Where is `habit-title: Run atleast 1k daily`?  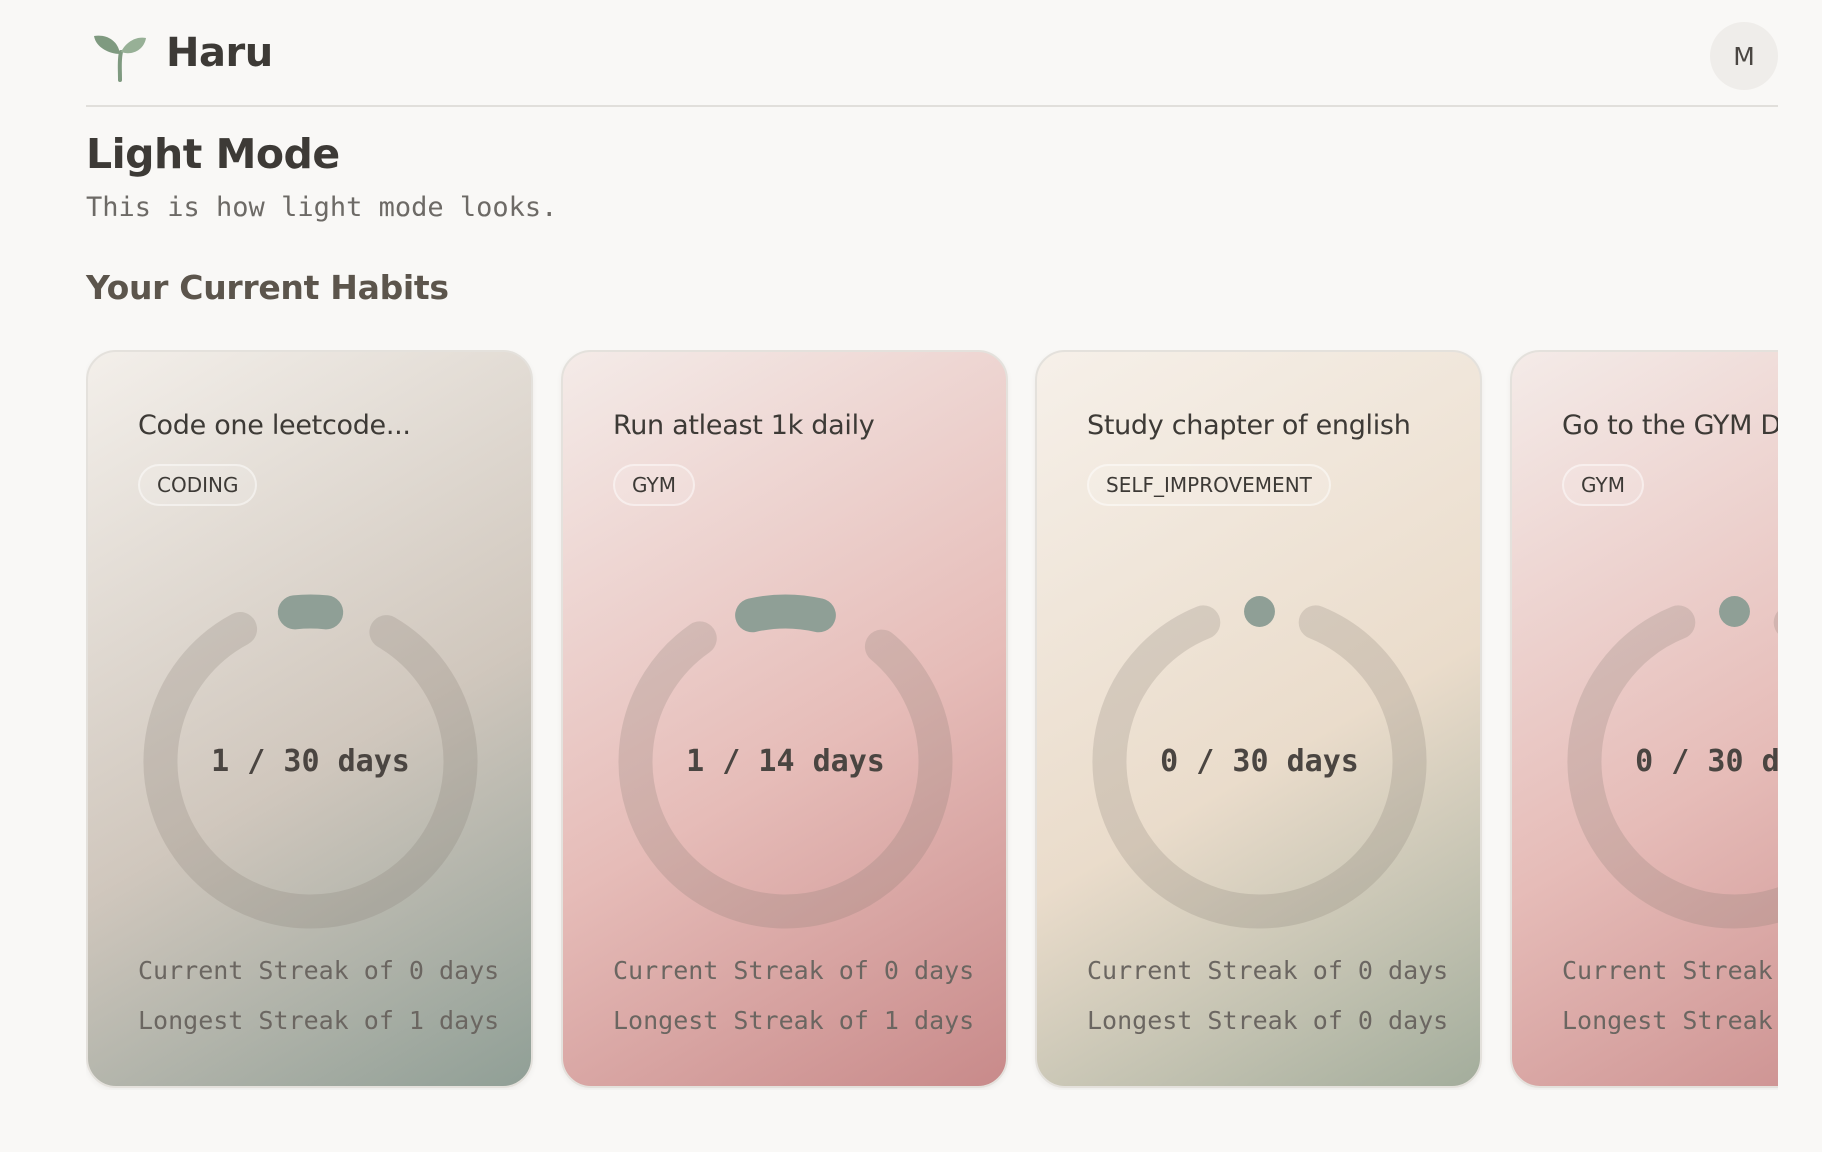 habit-title: Run atleast 1k daily is located at coordinates (744, 425).